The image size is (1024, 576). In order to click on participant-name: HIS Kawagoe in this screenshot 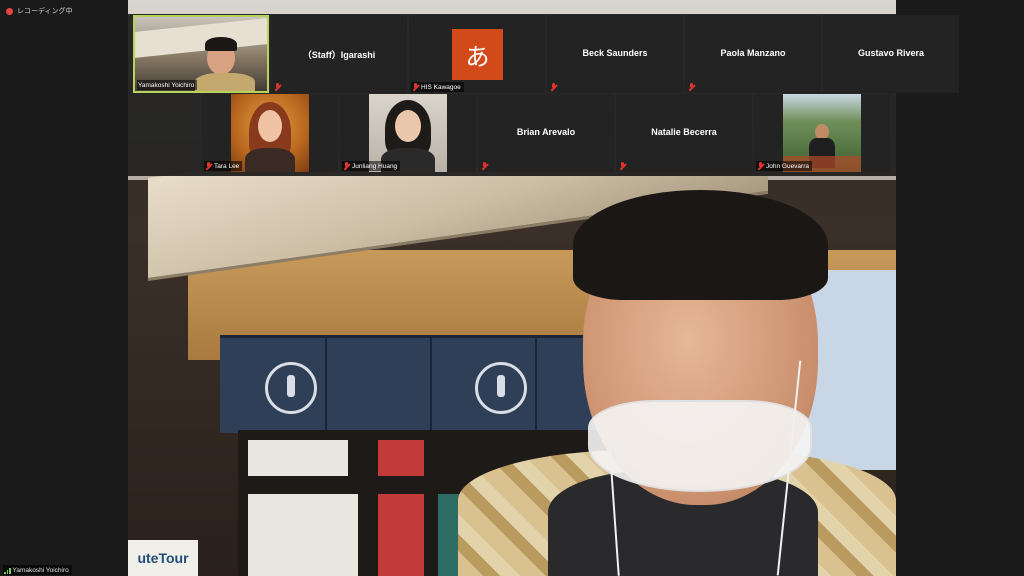, I will do `click(441, 87)`.